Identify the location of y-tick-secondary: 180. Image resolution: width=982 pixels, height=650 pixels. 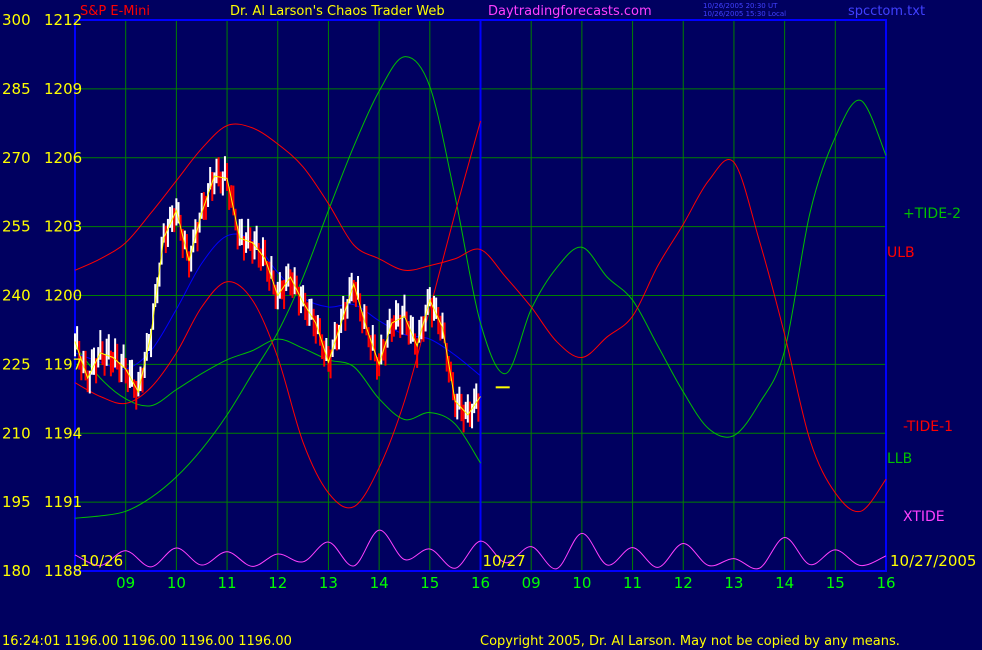
(16, 571).